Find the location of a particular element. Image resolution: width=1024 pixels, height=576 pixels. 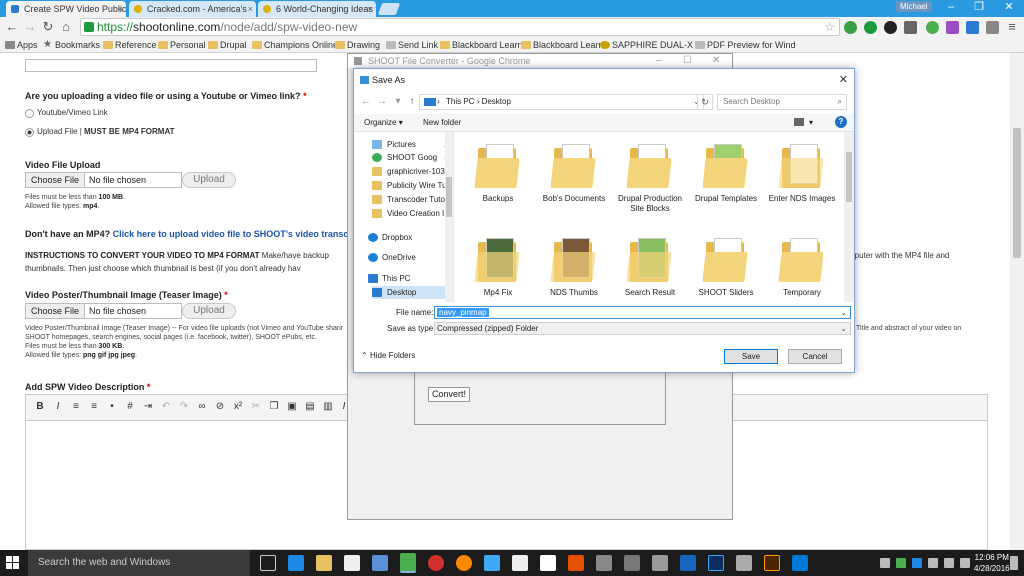

poster-upload-button: Upload is located at coordinates (209, 311).